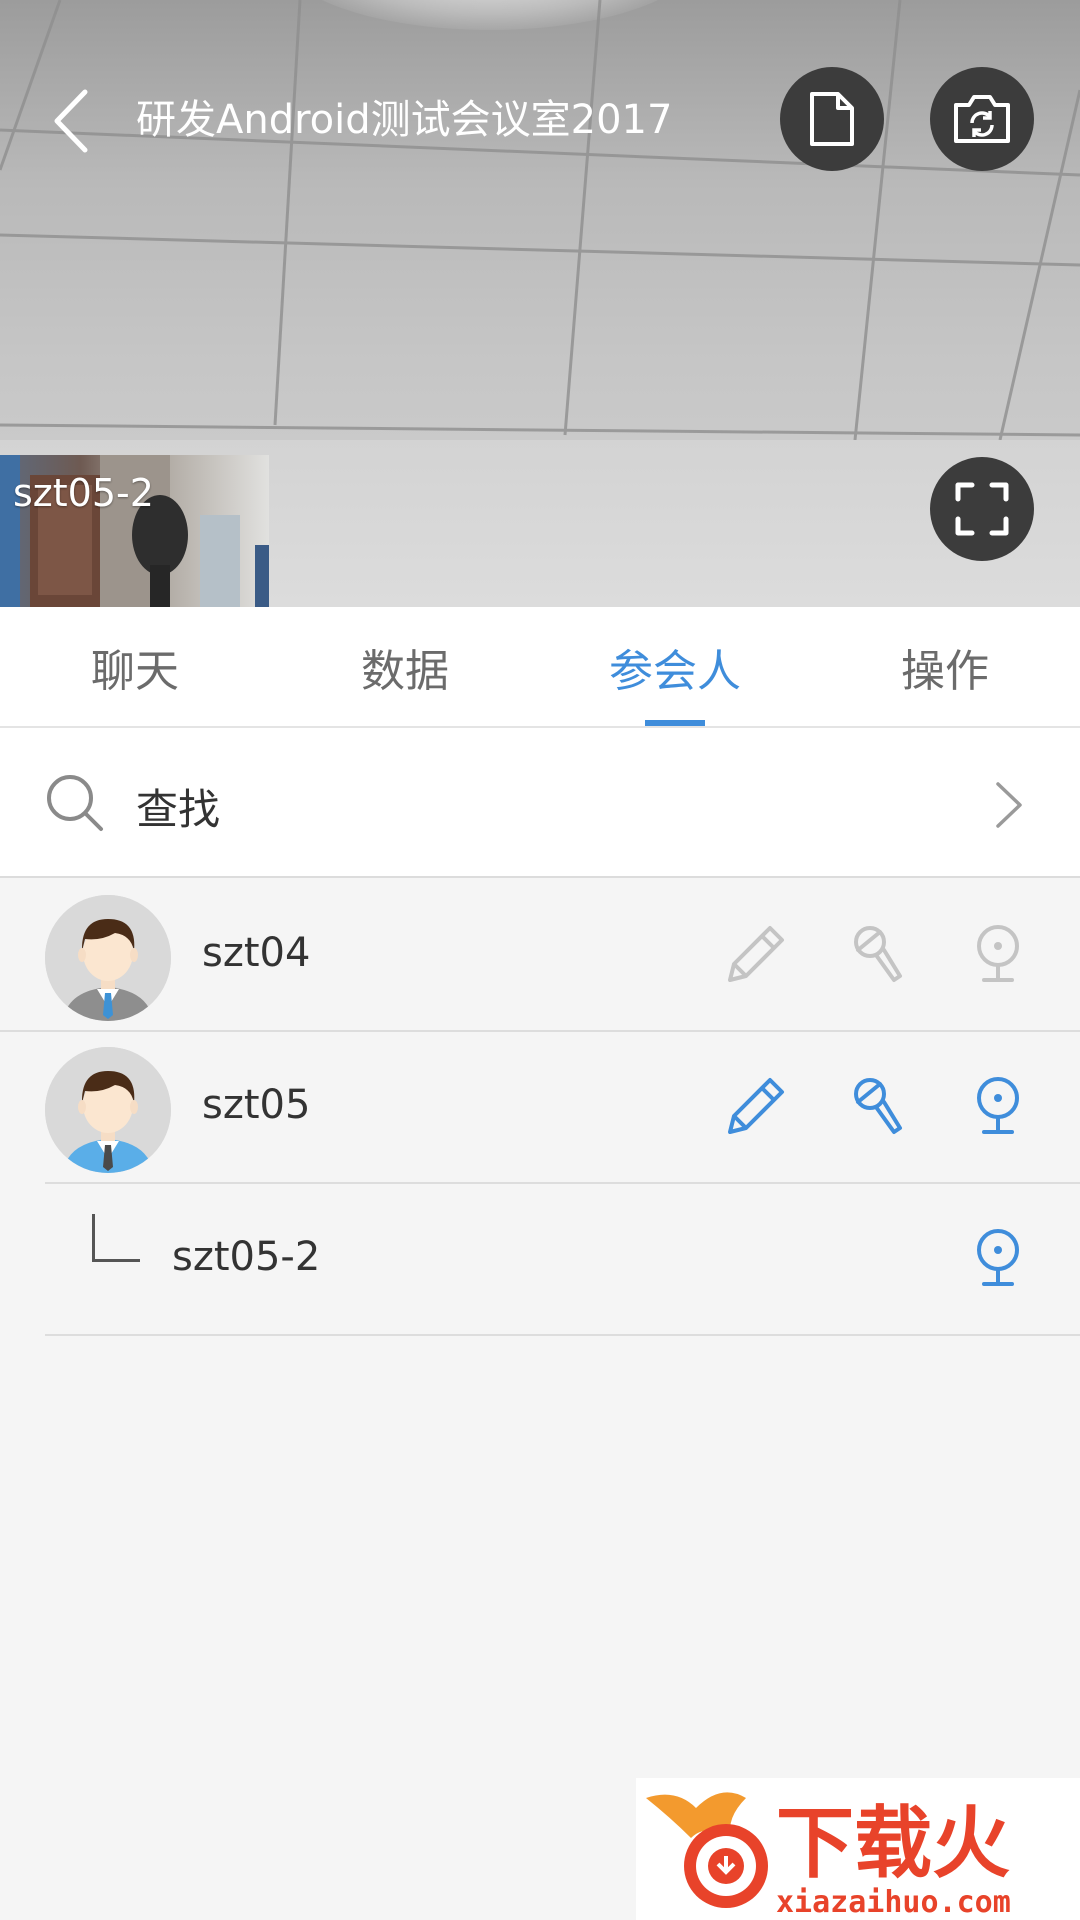  What do you see at coordinates (404, 120) in the screenshot?
I see `meeting-room-title: 研发Android测试会议室2017` at bounding box center [404, 120].